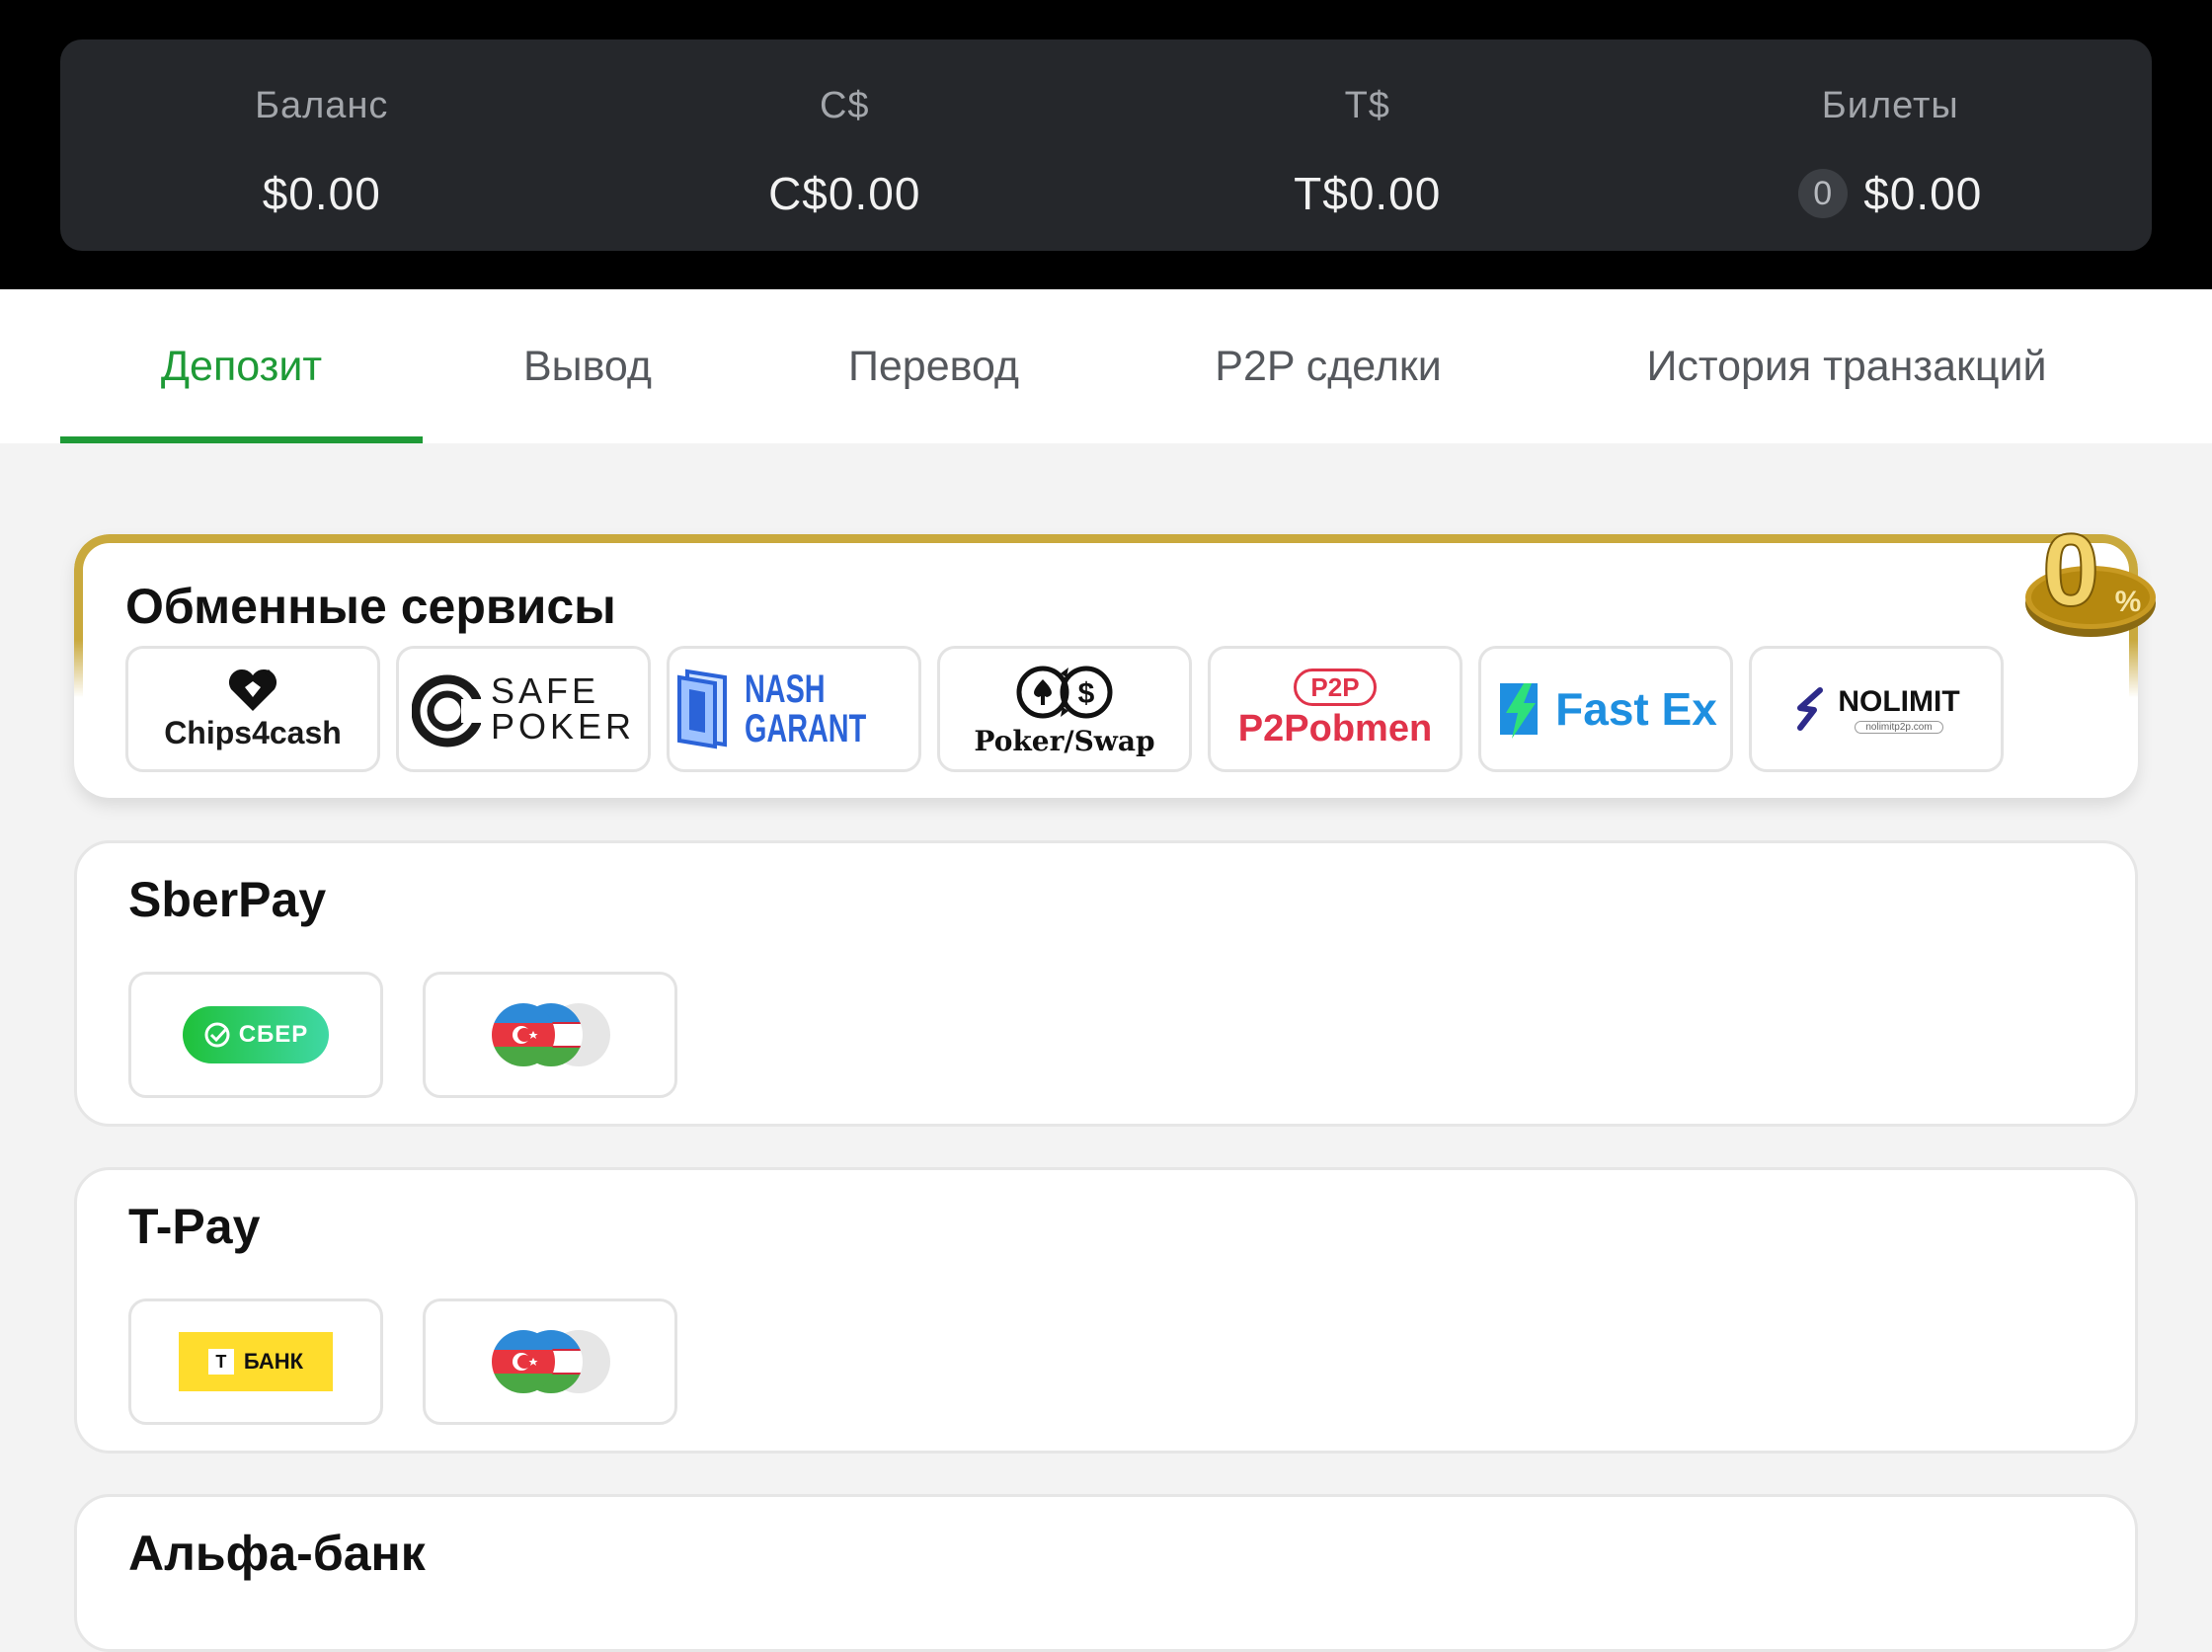 Image resolution: width=2212 pixels, height=1652 pixels. What do you see at coordinates (446, 710) in the screenshot?
I see `safe-poker-icon` at bounding box center [446, 710].